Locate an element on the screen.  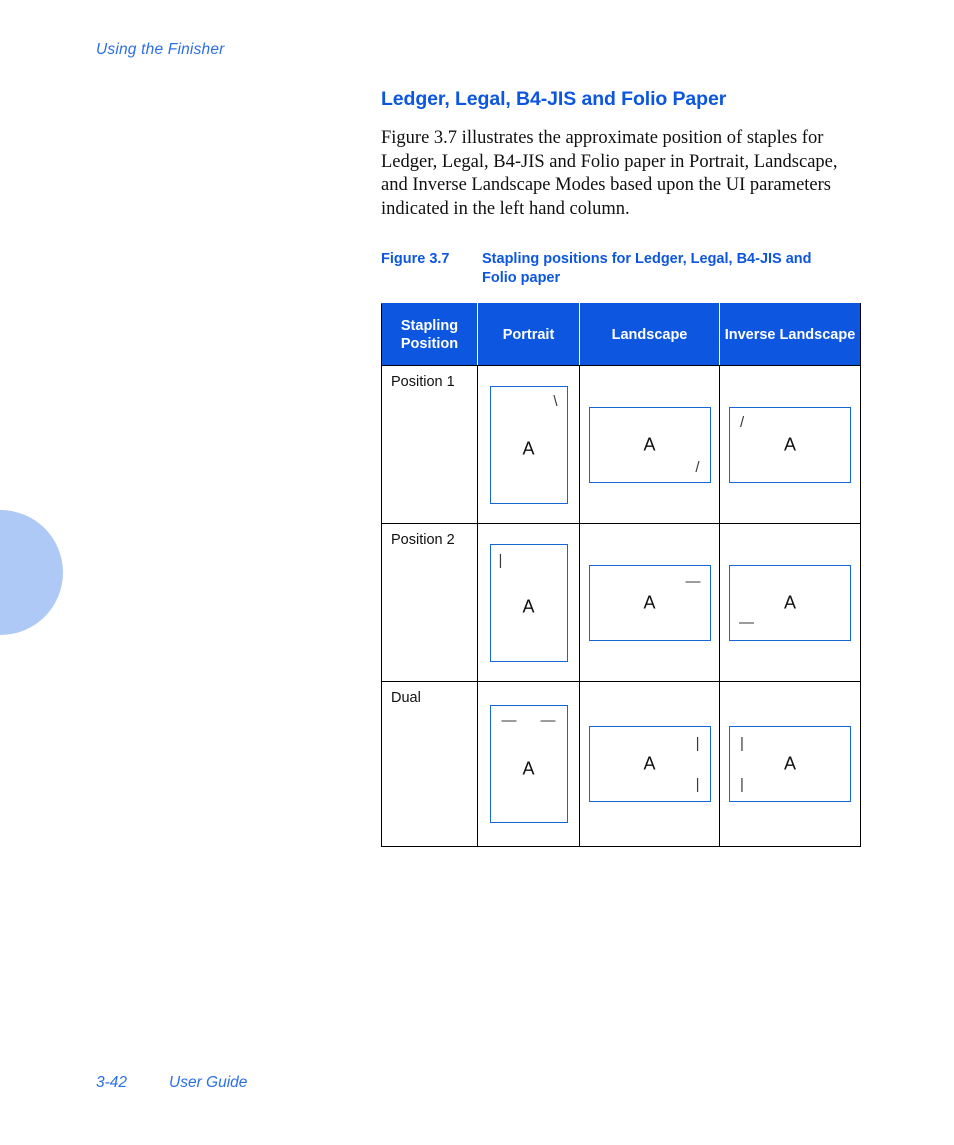
staple-mark-slash-top-left: / is located at coordinates (742, 422).